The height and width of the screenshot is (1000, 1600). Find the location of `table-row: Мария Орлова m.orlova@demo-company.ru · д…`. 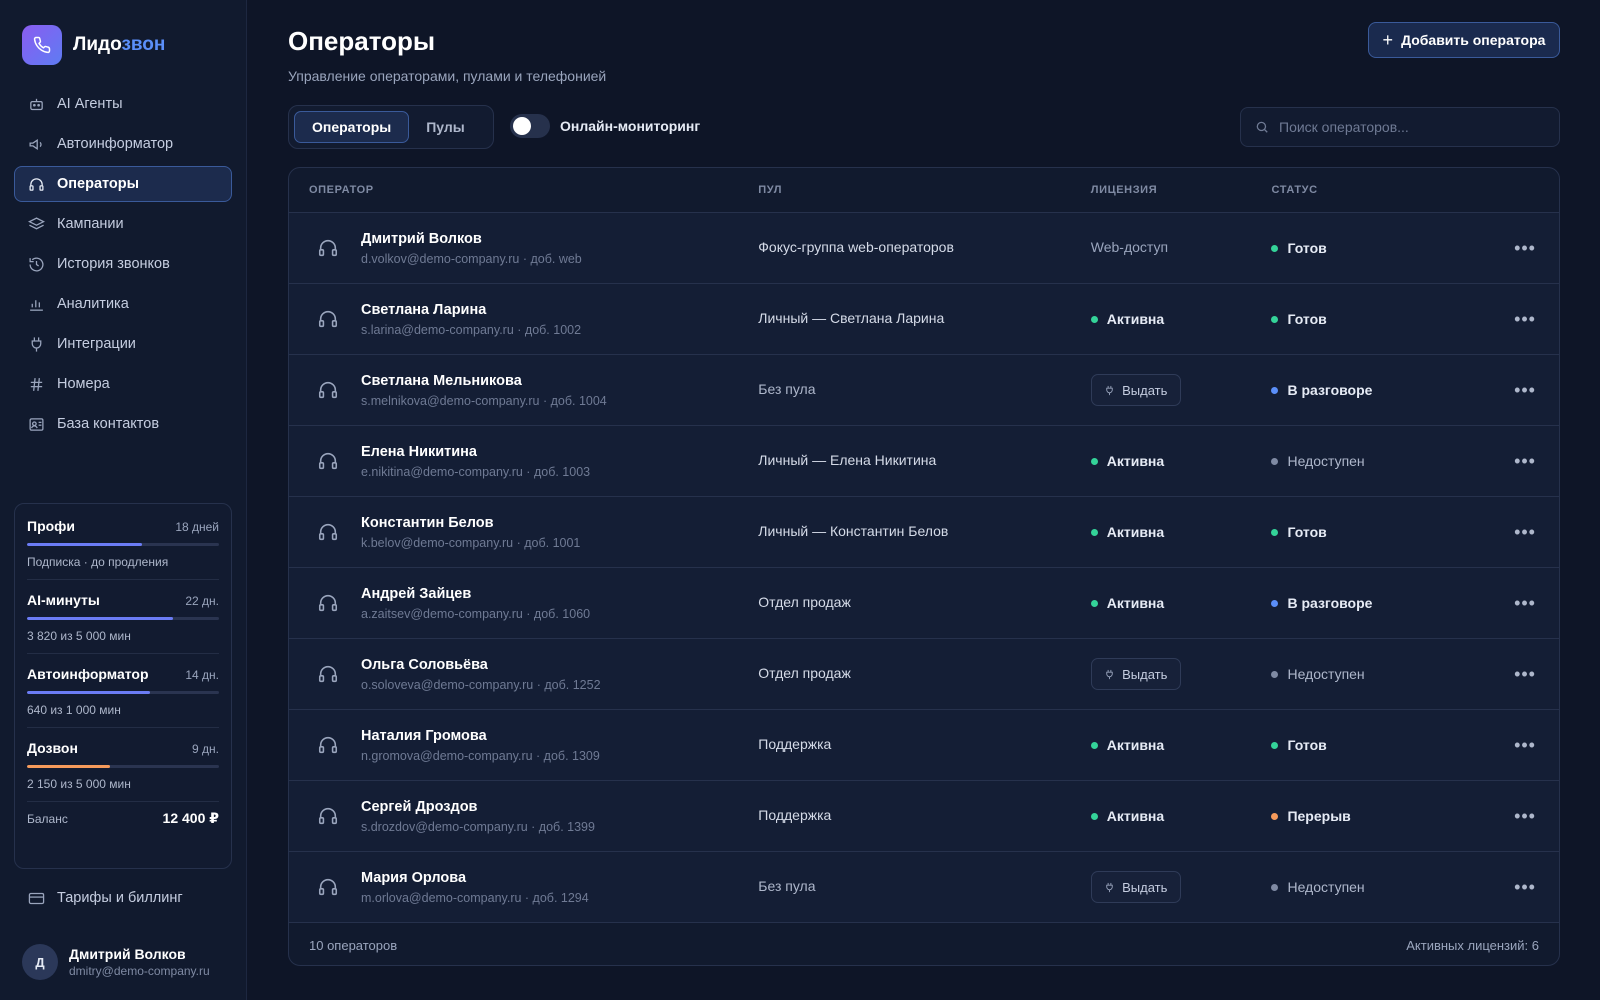

table-row: Мария Орлова m.orlova@demo-company.ru · д… is located at coordinates (924, 887).